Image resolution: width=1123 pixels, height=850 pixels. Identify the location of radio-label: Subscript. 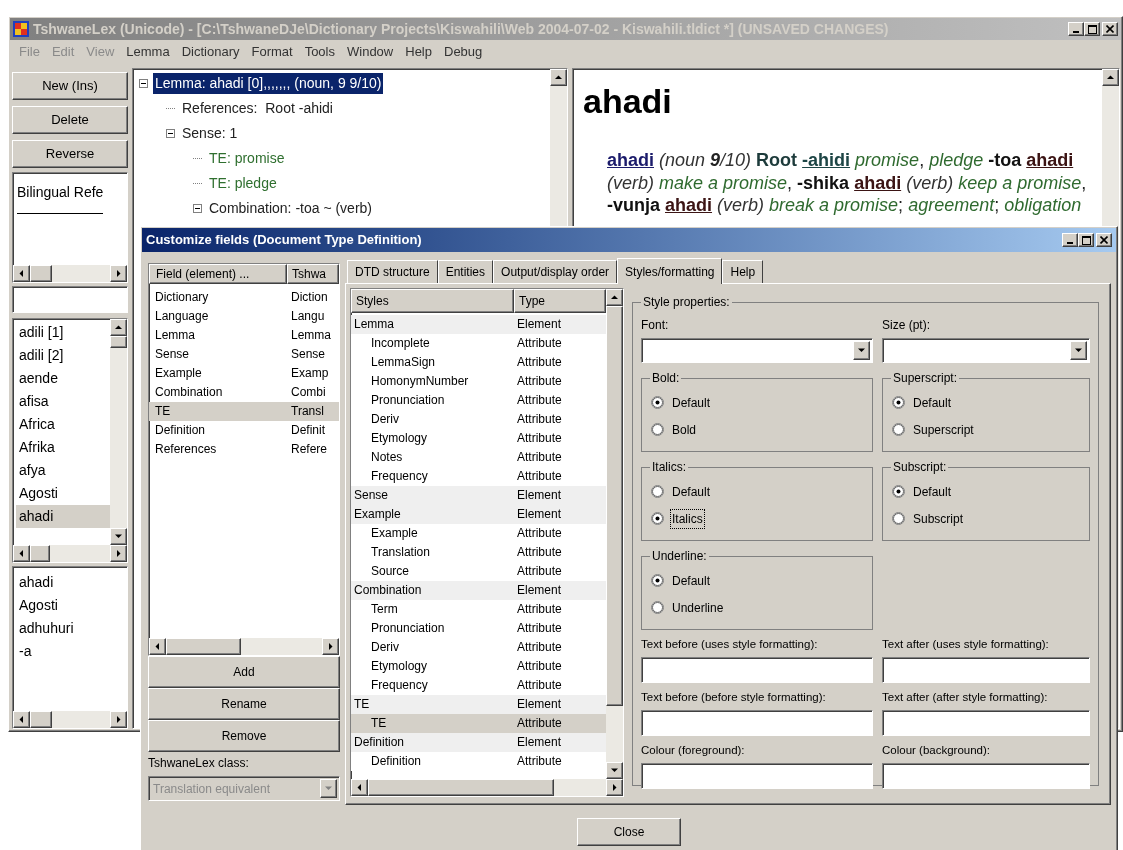
(938, 518).